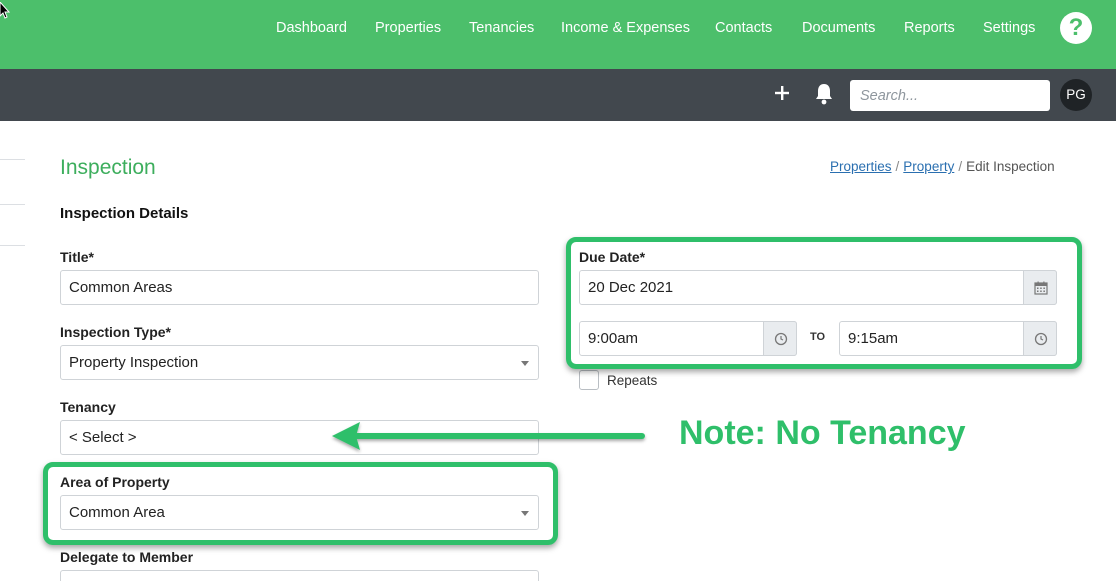  What do you see at coordinates (88, 407) in the screenshot?
I see `tenancy-label: Tenancy` at bounding box center [88, 407].